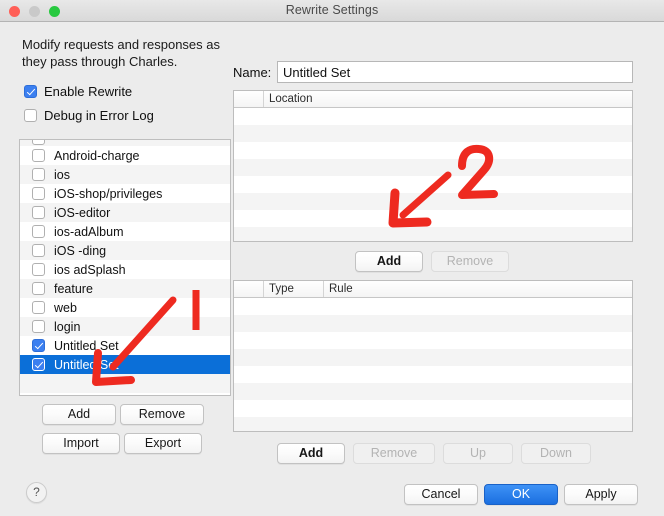  I want to click on list-item: Android-charge, so click(125, 155).